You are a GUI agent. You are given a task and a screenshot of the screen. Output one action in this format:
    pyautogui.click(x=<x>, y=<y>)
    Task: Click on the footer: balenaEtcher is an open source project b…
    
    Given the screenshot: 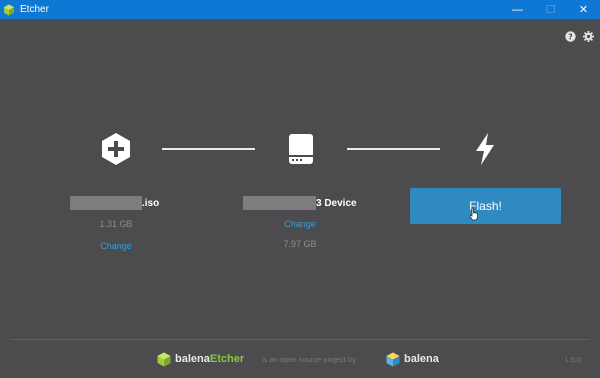 What is the action you would take?
    pyautogui.click(x=300, y=360)
    